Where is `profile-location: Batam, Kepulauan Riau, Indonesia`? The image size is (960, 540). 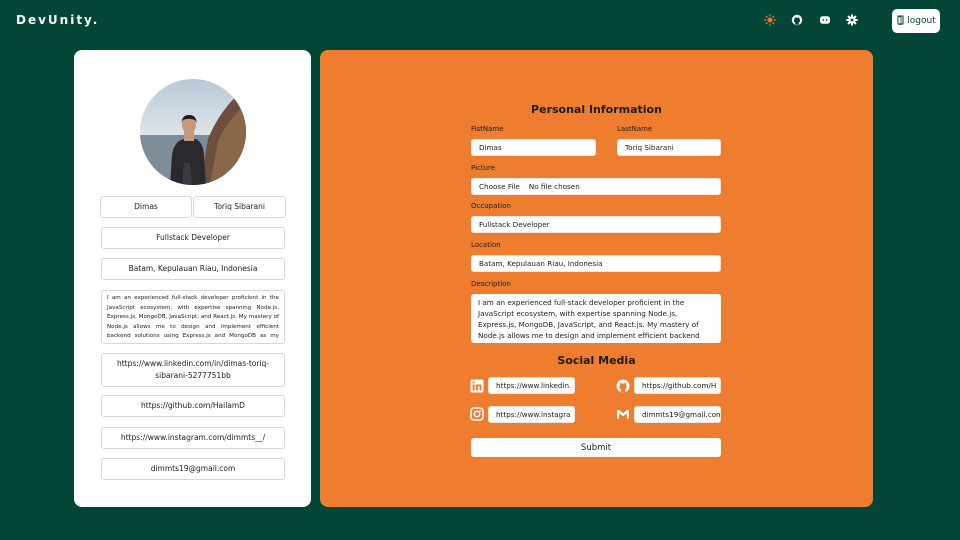
profile-location: Batam, Kepulauan Riau, Indonesia is located at coordinates (193, 269).